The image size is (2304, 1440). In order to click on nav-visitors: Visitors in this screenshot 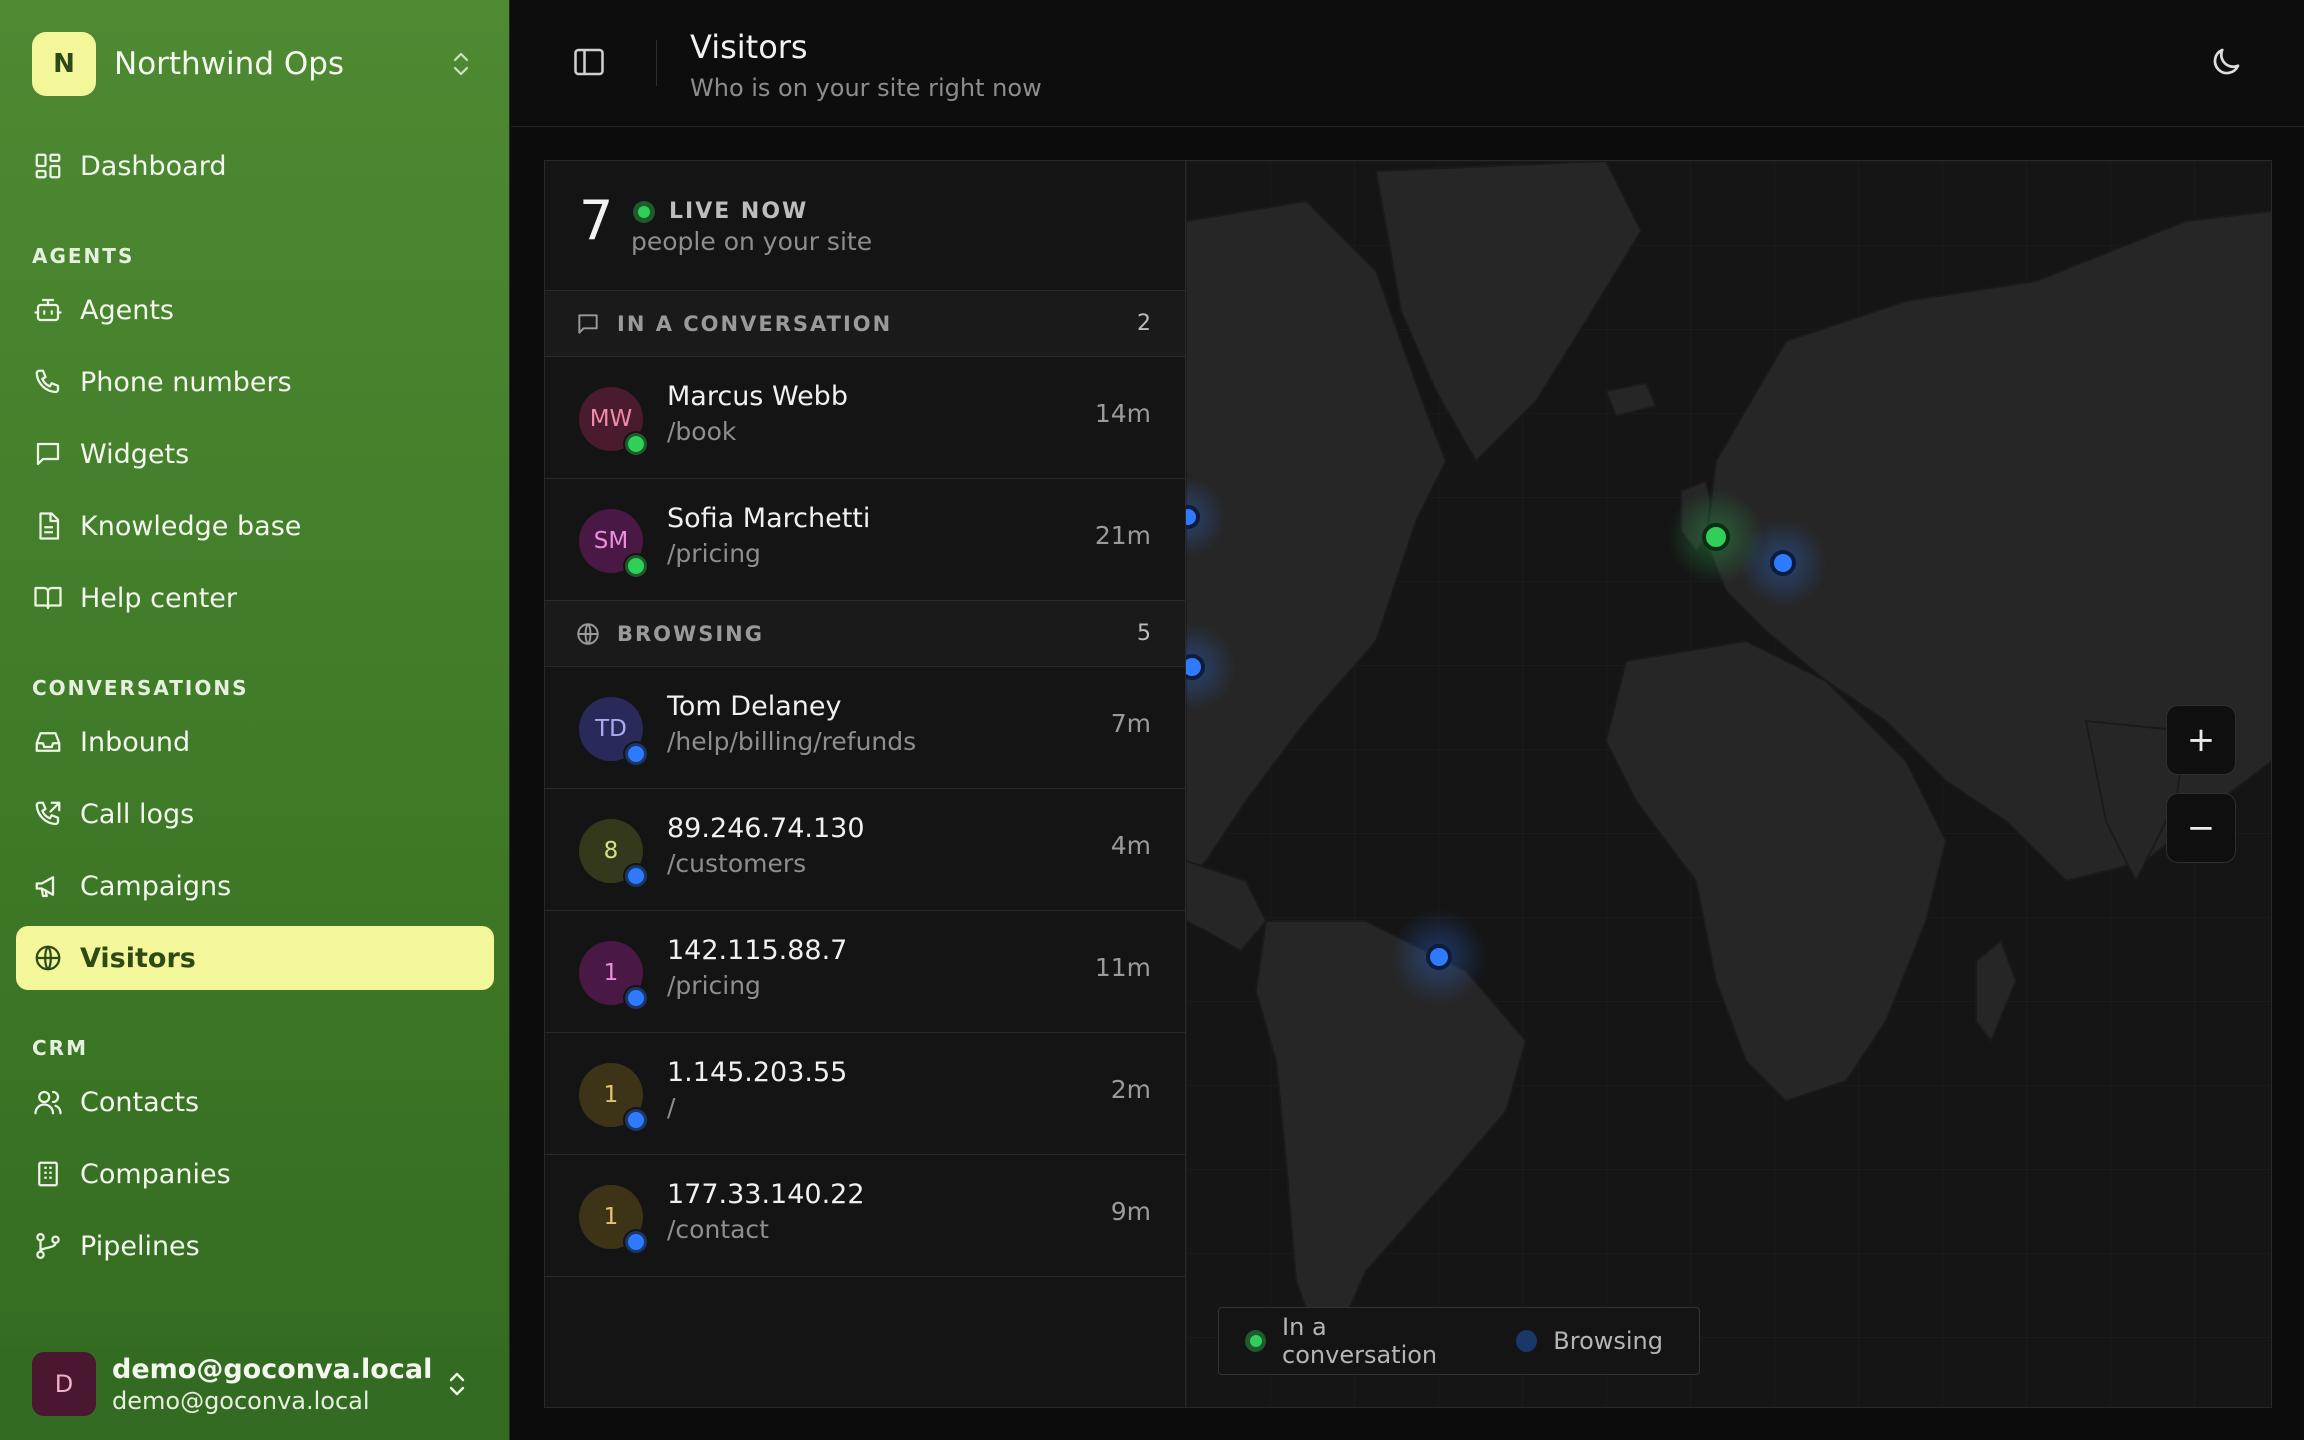, I will do `click(255, 958)`.